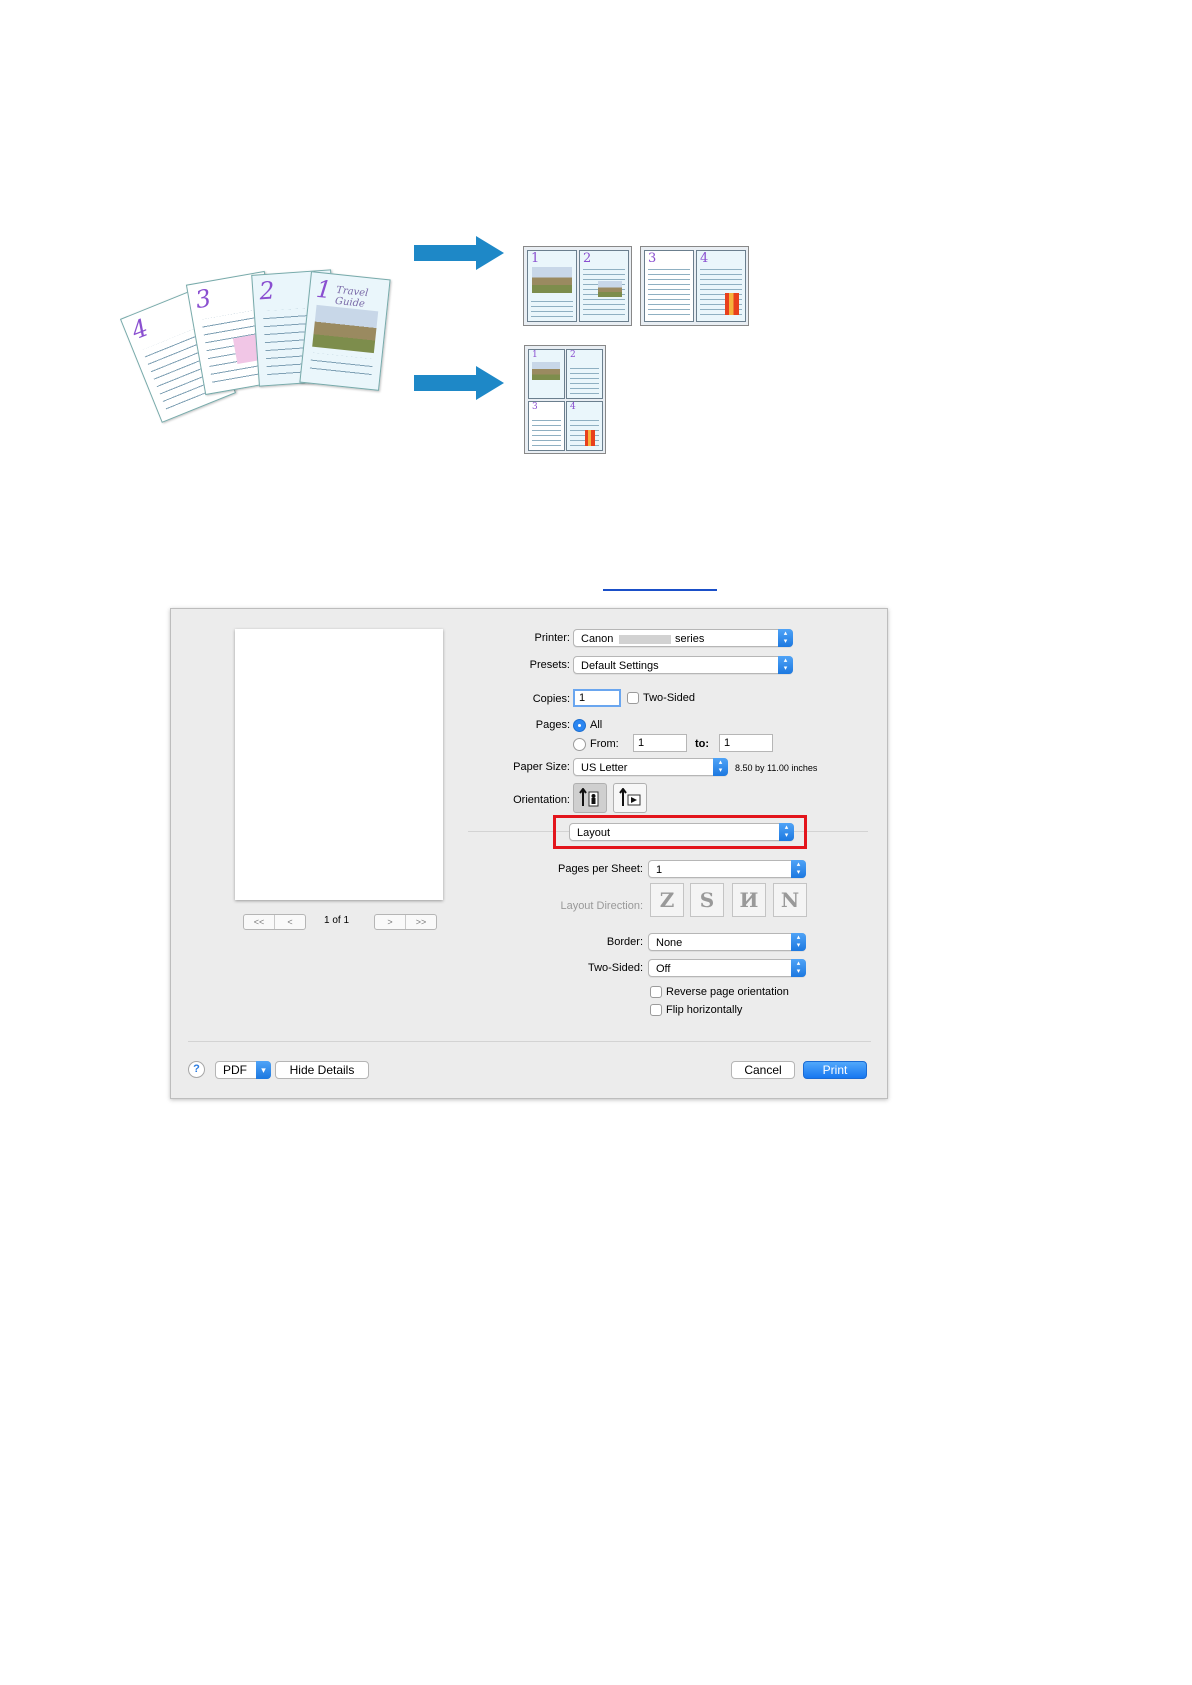  I want to click on pages-from-radio, so click(579, 744).